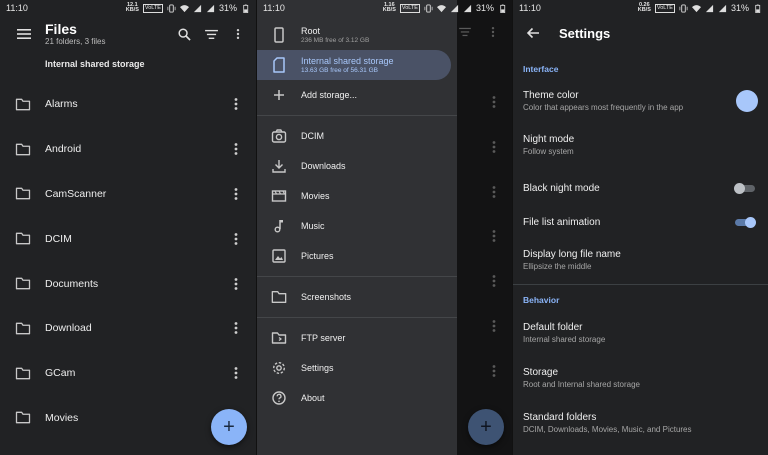  What do you see at coordinates (357, 136) in the screenshot?
I see `drawer-item-dcim: DCIM` at bounding box center [357, 136].